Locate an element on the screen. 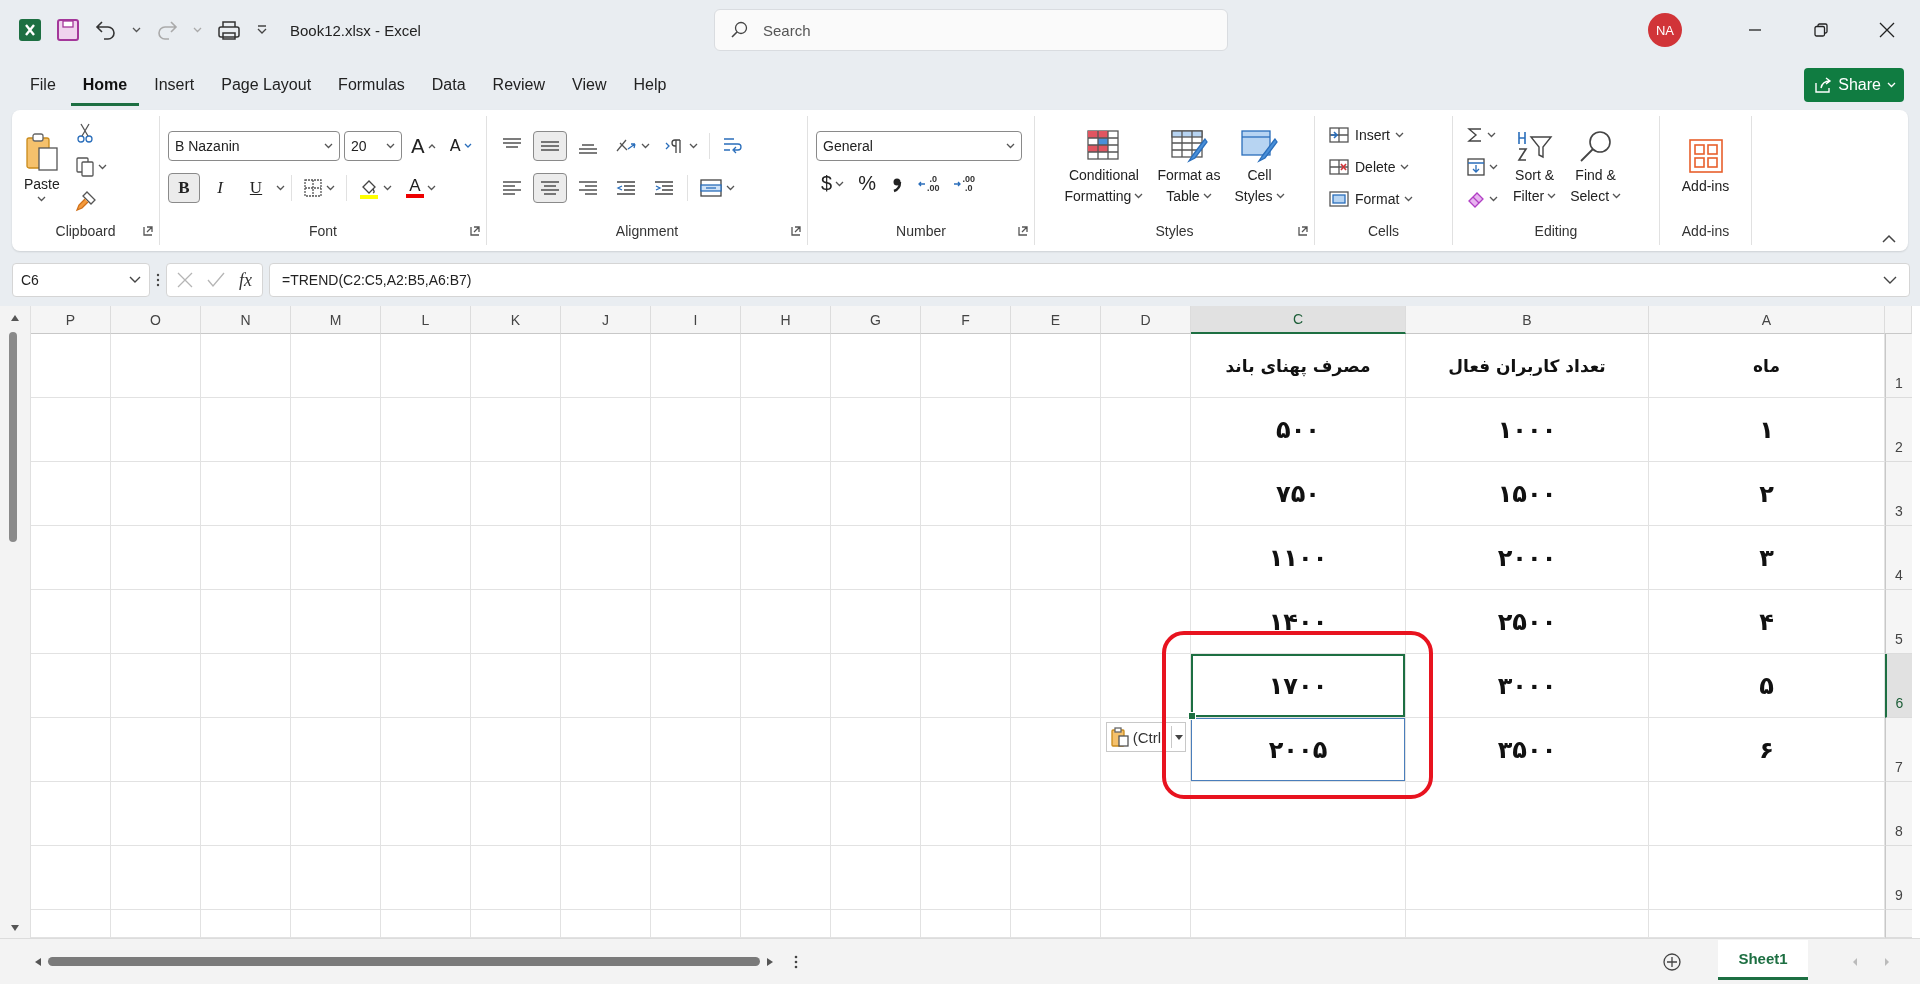 This screenshot has height=984, width=1920. column-header: M is located at coordinates (336, 320).